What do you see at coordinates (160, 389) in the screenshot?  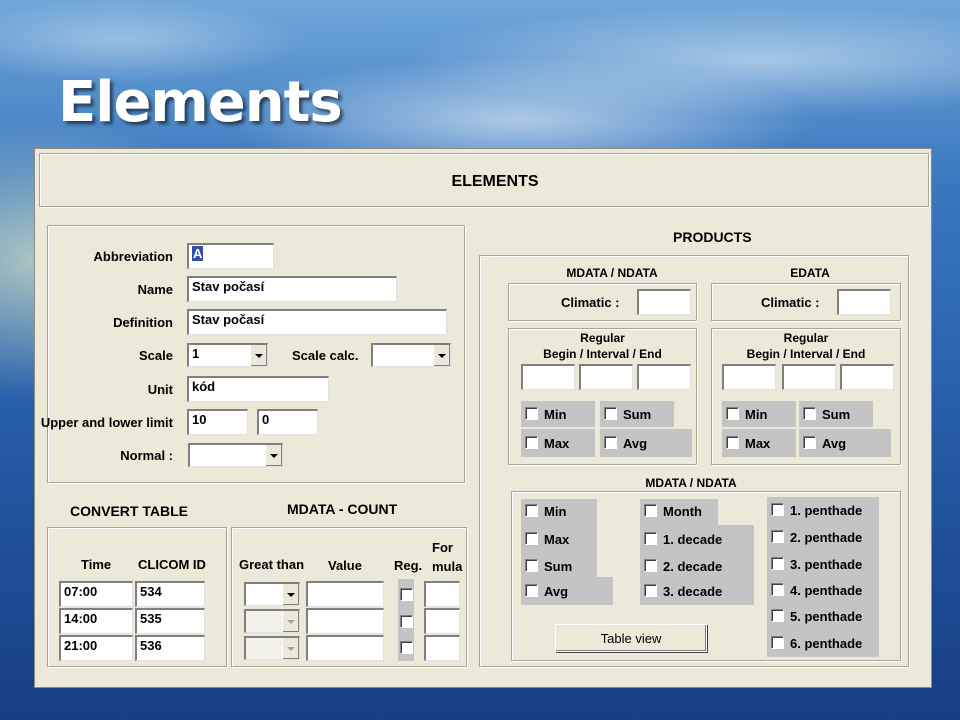 I see `unit-label: Unit` at bounding box center [160, 389].